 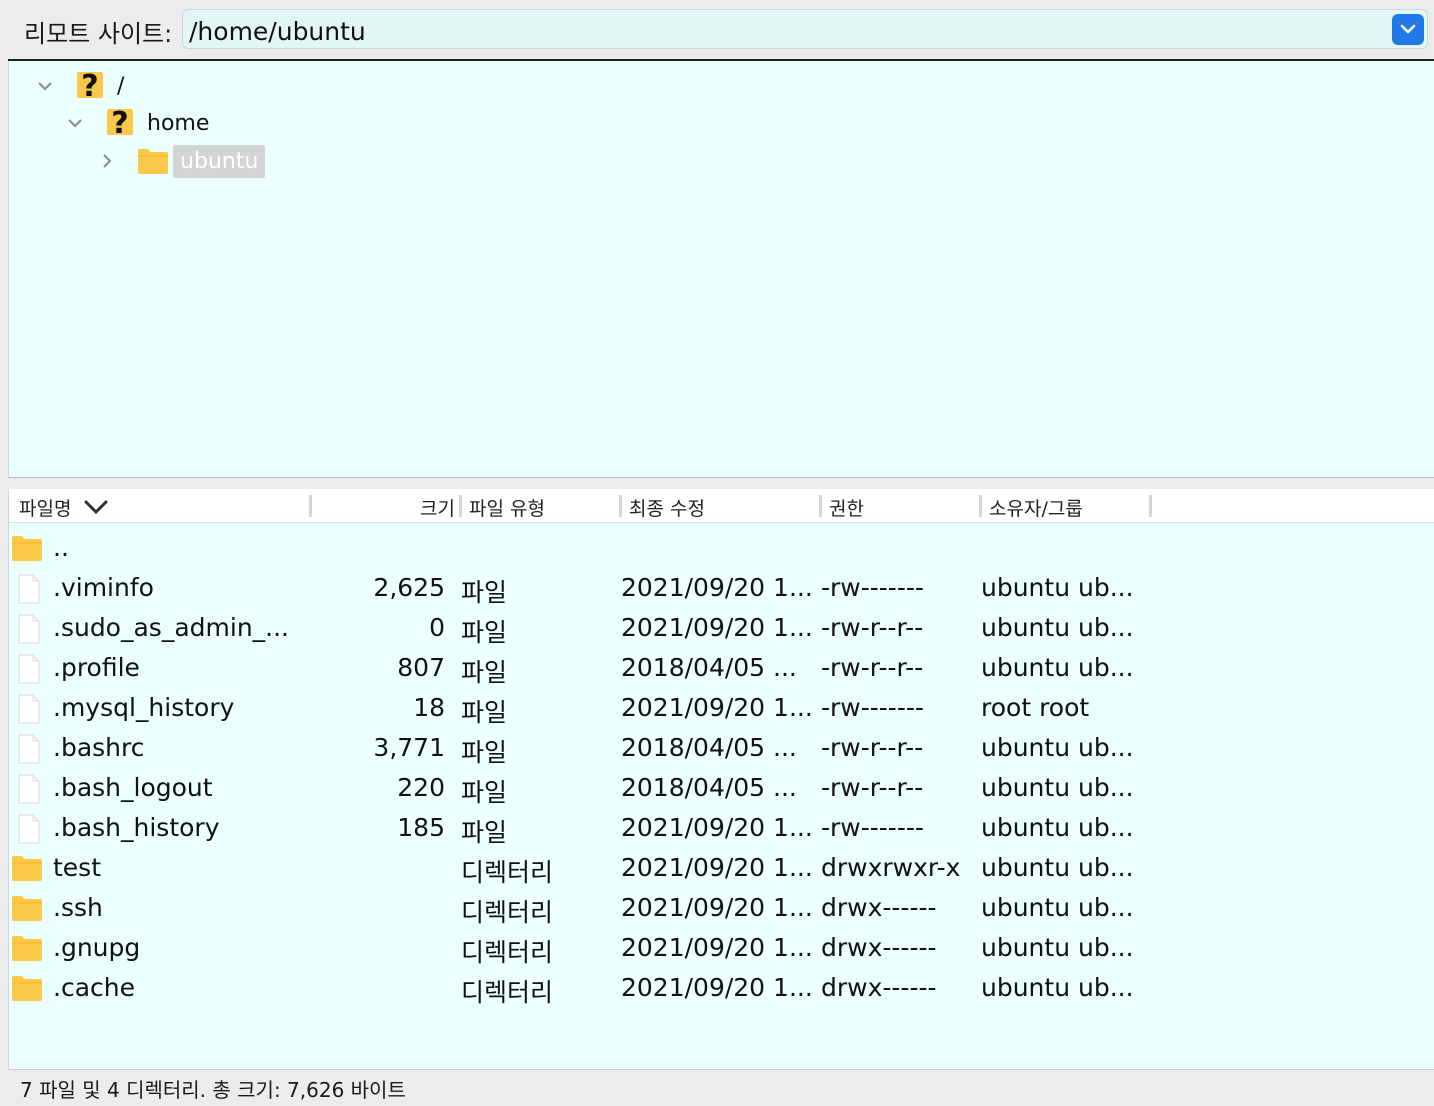 What do you see at coordinates (137, 123) in the screenshot?
I see `tree-node-home: ? home` at bounding box center [137, 123].